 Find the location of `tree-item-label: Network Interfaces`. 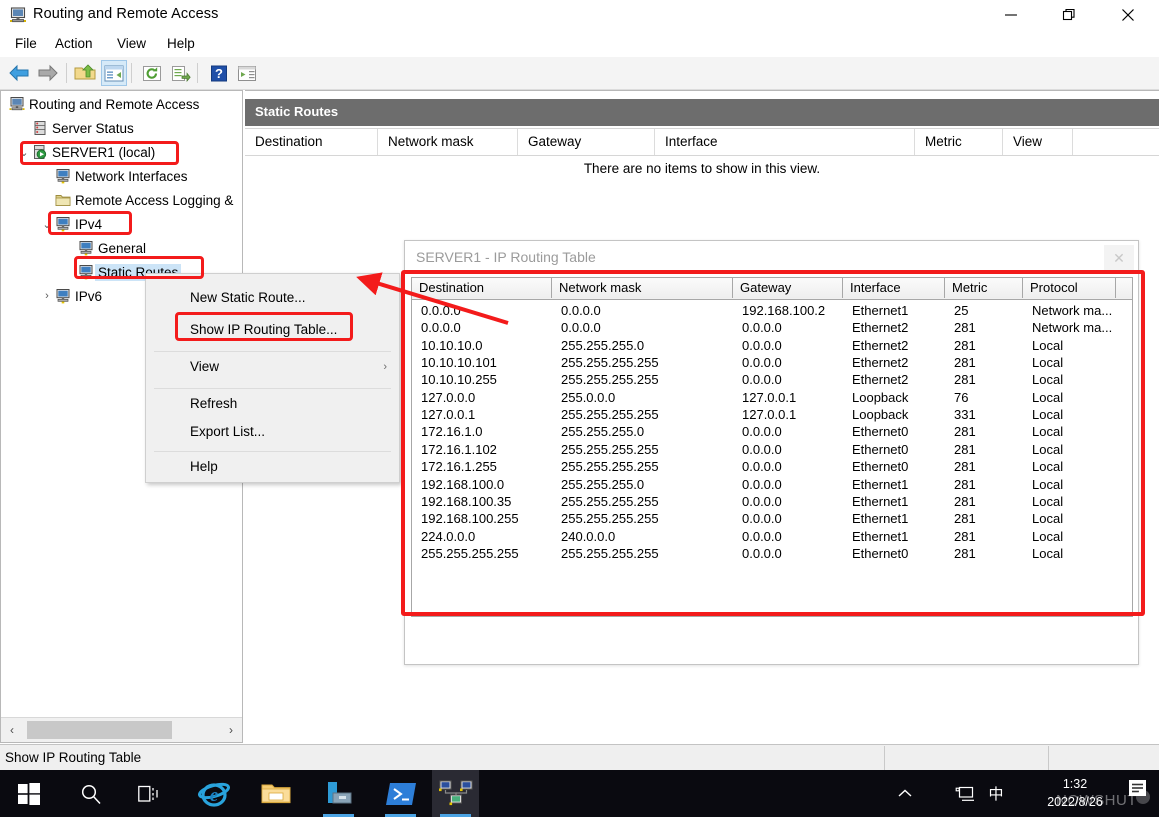

tree-item-label: Network Interfaces is located at coordinates (131, 176).